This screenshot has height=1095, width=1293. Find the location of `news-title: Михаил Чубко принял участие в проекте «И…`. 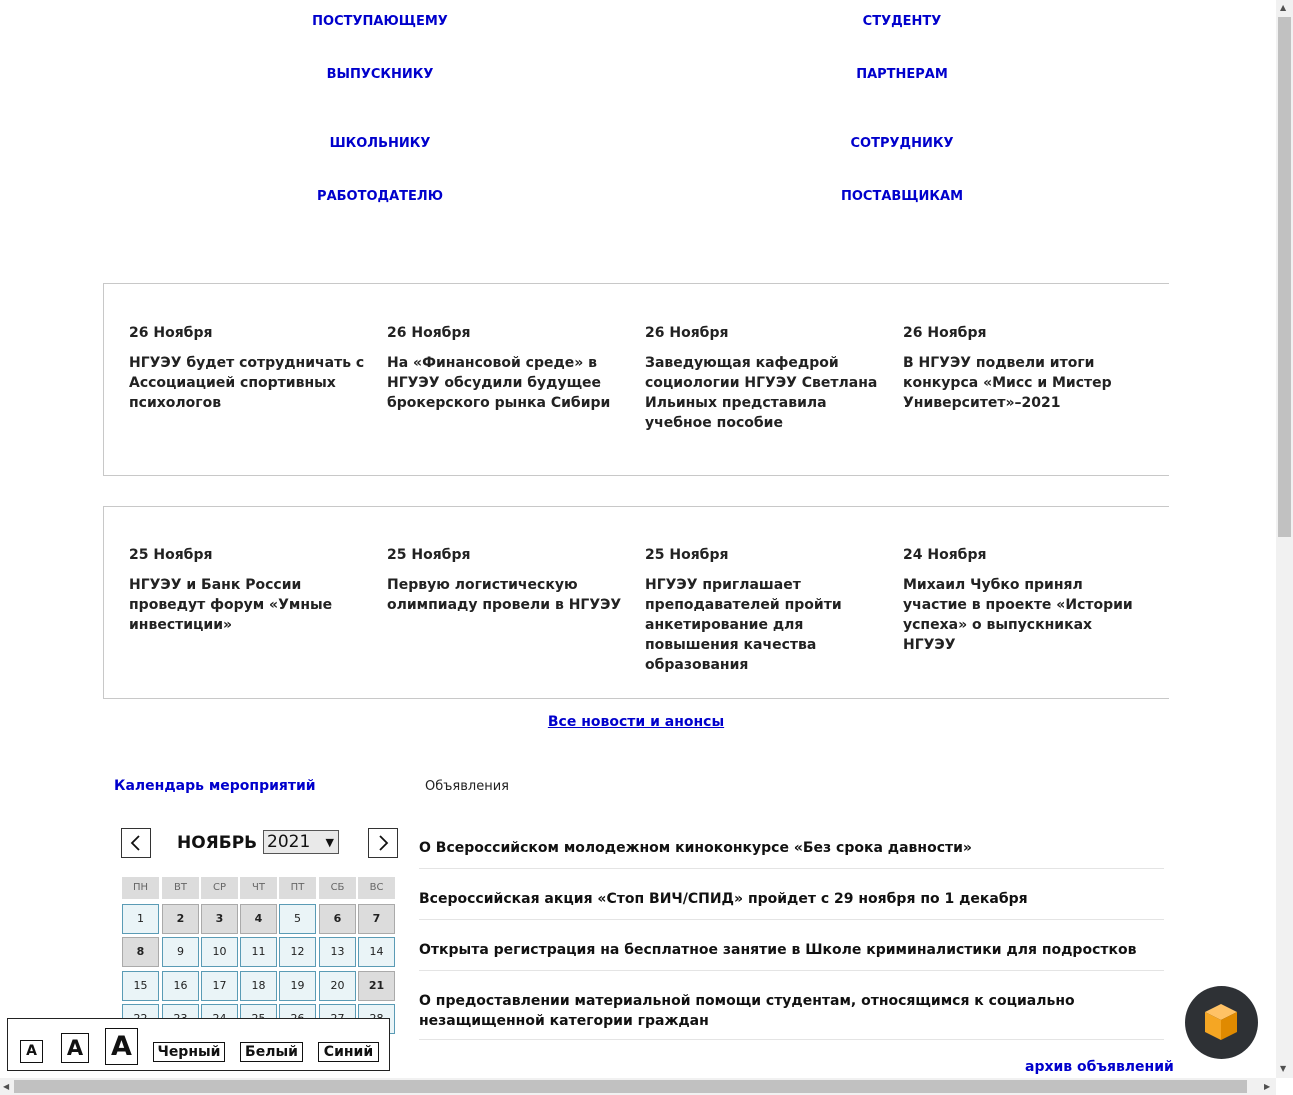

news-title: Михаил Чубко принял участие в проекте «И… is located at coordinates (1023, 615).